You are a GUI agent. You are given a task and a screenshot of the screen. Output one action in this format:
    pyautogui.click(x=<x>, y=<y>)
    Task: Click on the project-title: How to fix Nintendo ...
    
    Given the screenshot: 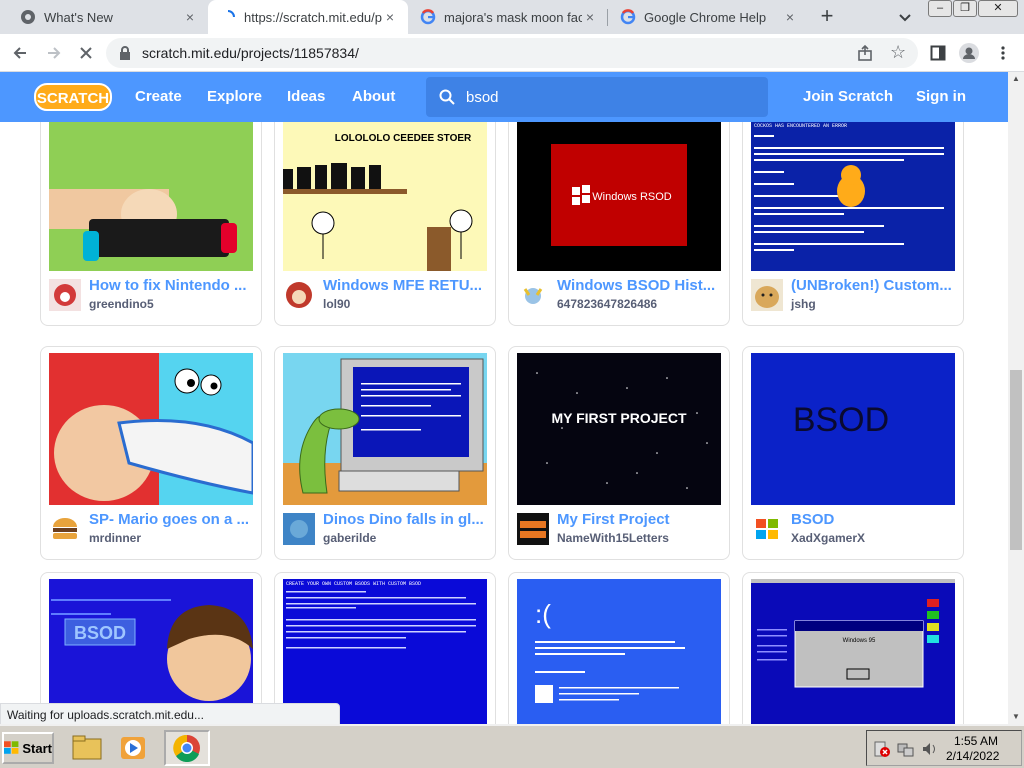 What is the action you would take?
    pyautogui.click(x=173, y=285)
    